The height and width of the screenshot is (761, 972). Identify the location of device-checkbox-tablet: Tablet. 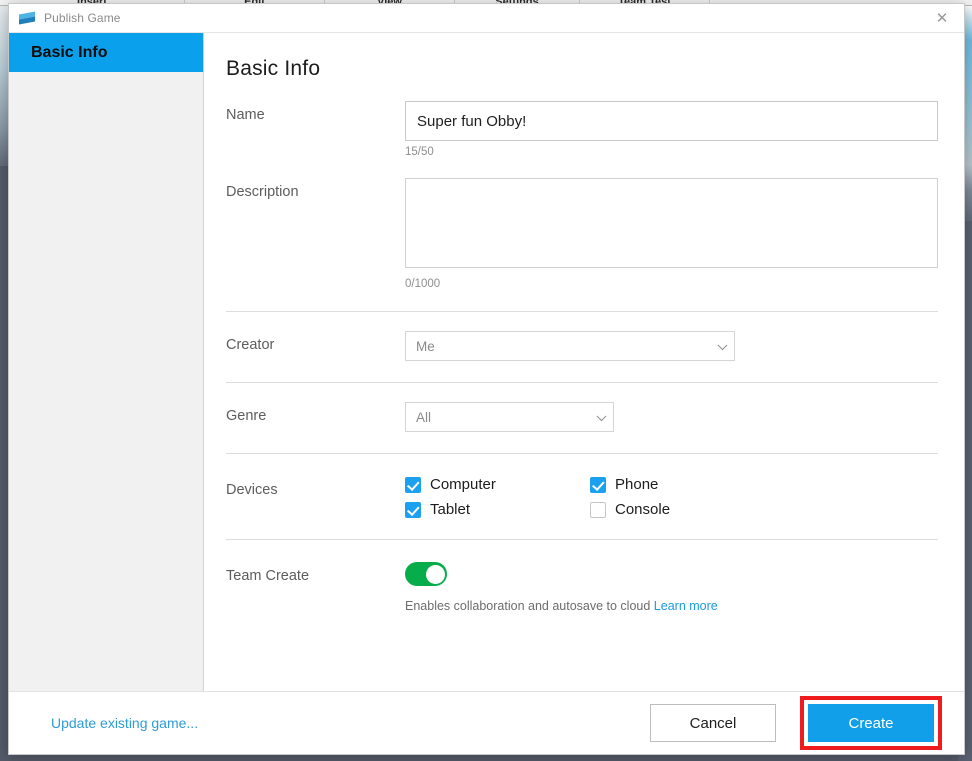
(497, 509).